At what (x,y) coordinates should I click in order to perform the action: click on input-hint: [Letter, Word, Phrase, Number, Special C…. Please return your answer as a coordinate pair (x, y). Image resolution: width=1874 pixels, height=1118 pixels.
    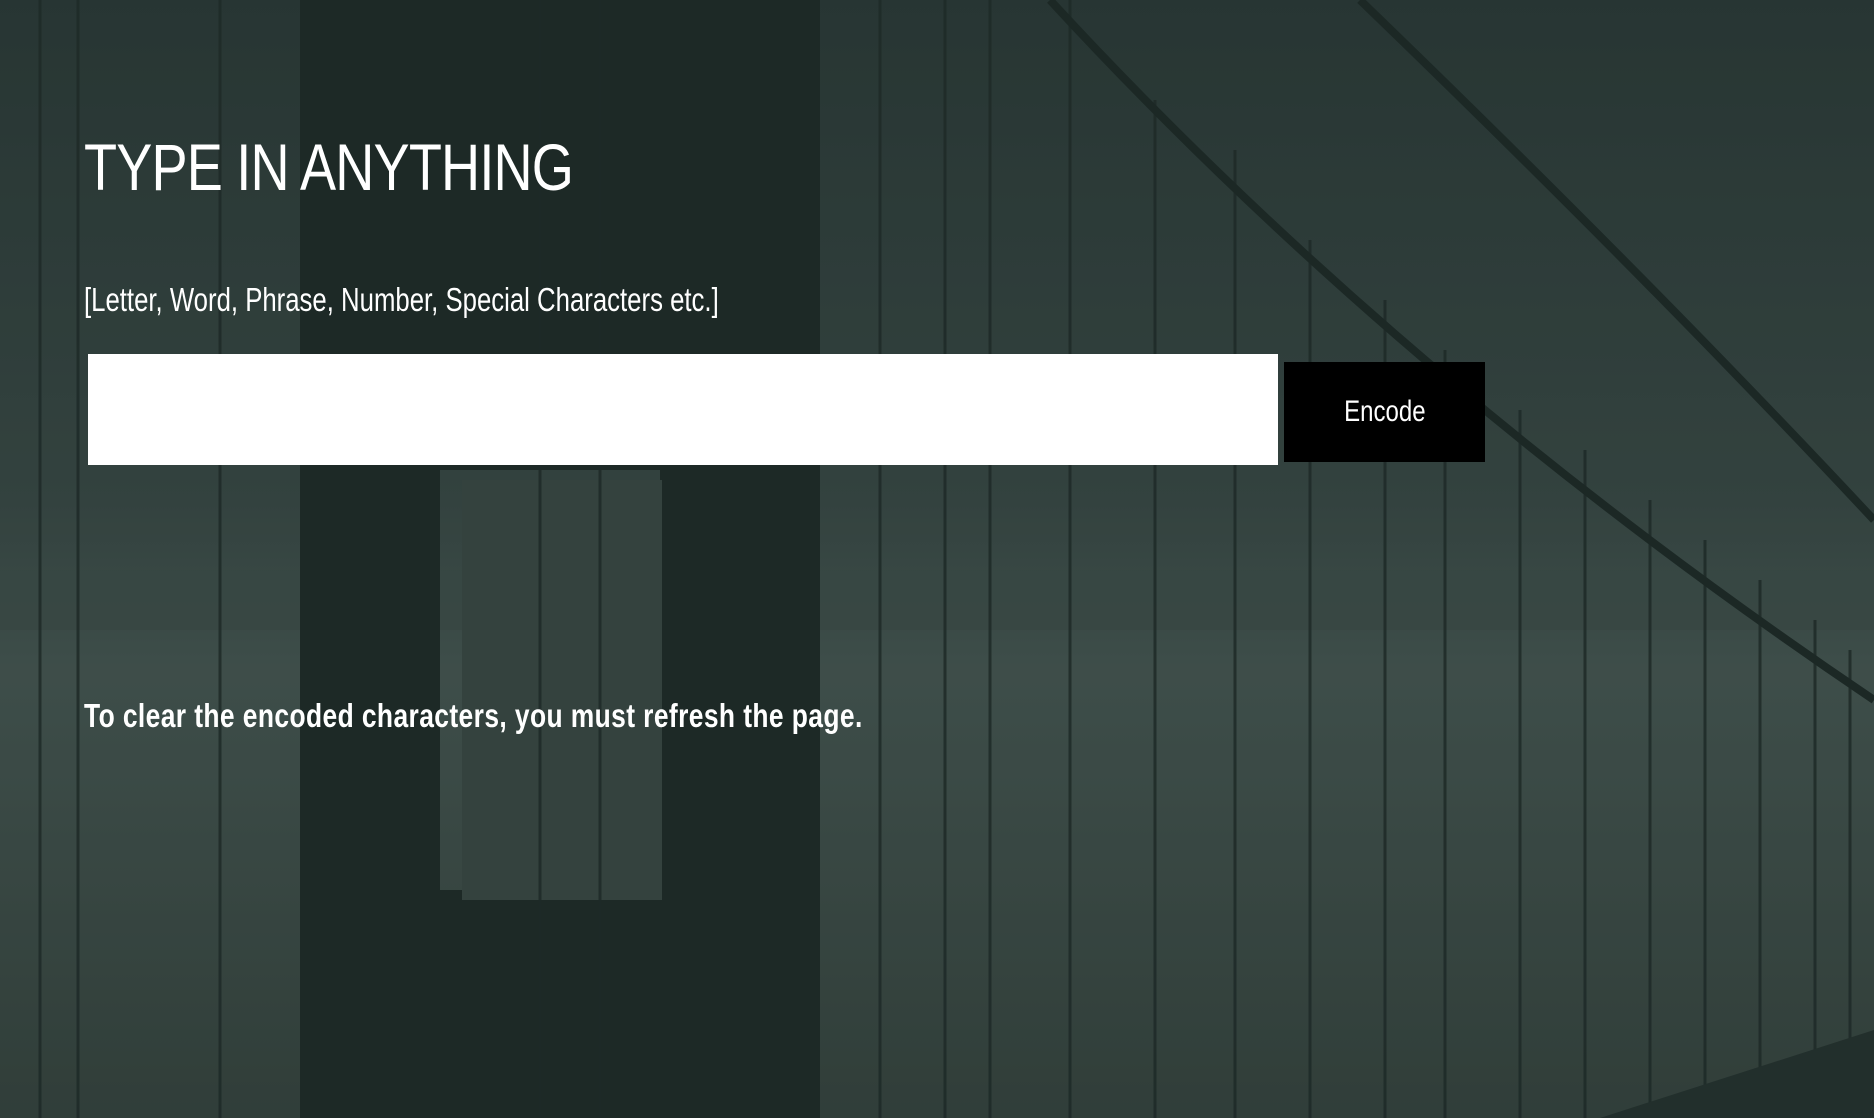
    Looking at the image, I should click on (401, 299).